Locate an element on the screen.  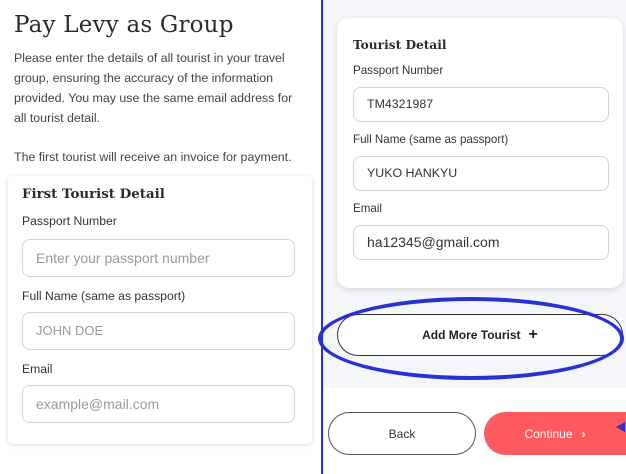
full-name-input: YUKO HANKYU is located at coordinates (481, 173).